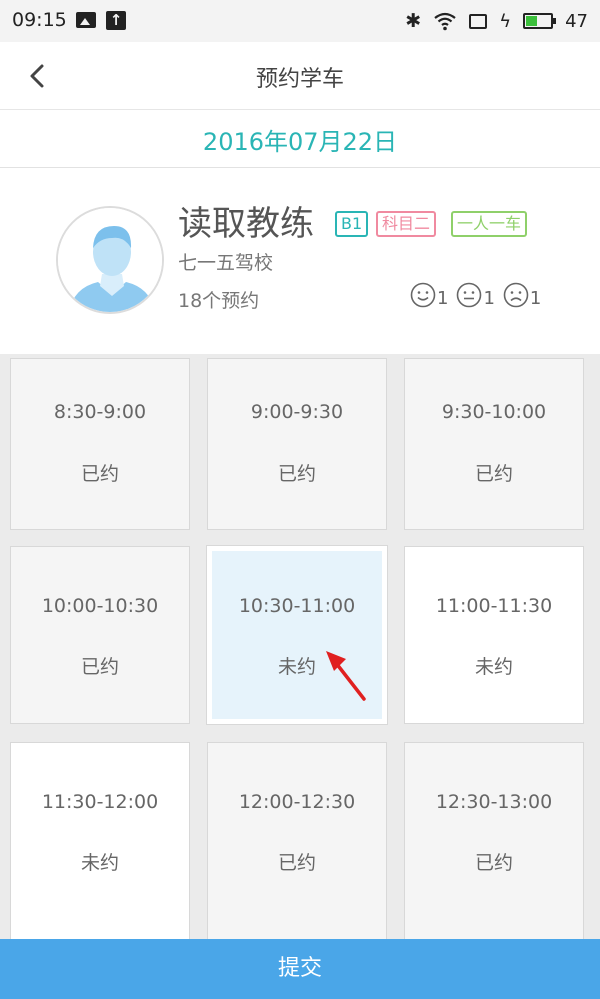 The height and width of the screenshot is (999, 600). Describe the element at coordinates (443, 298) in the screenshot. I see `rating-good-count: 1` at that location.